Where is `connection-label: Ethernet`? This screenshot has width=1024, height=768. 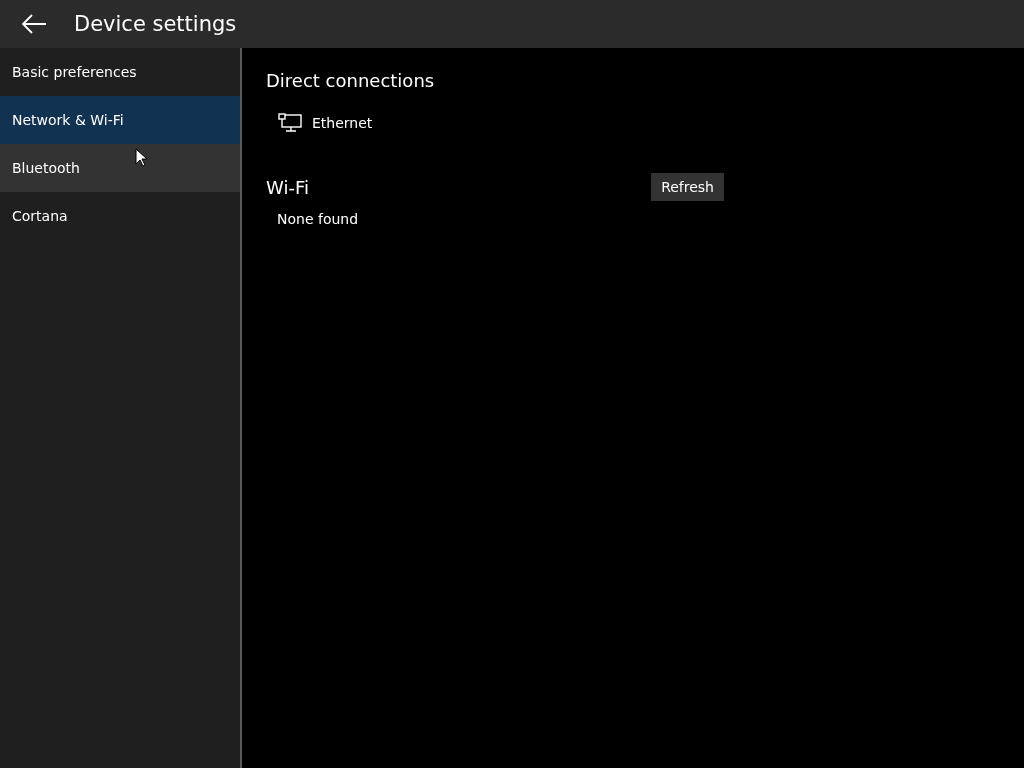 connection-label: Ethernet is located at coordinates (342, 123).